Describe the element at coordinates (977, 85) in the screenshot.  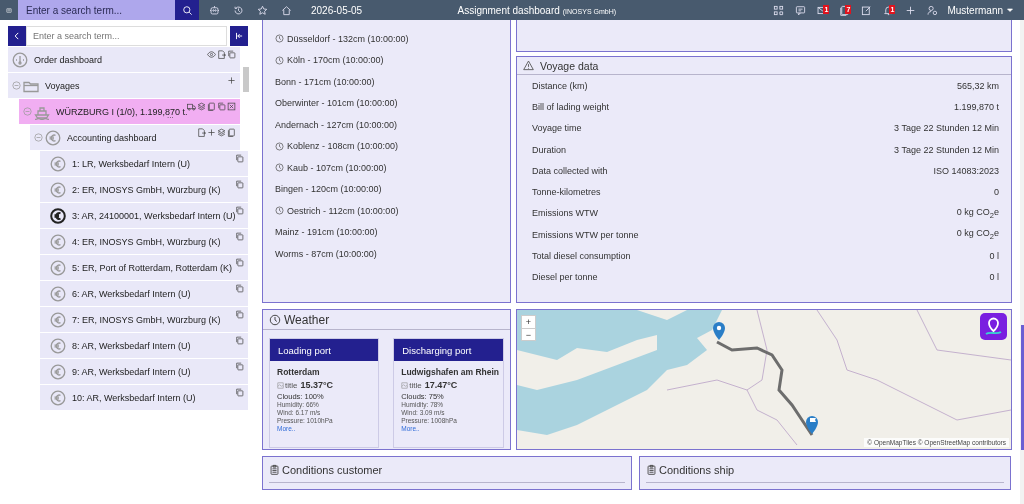
I see `data-value: 565,32 km` at that location.